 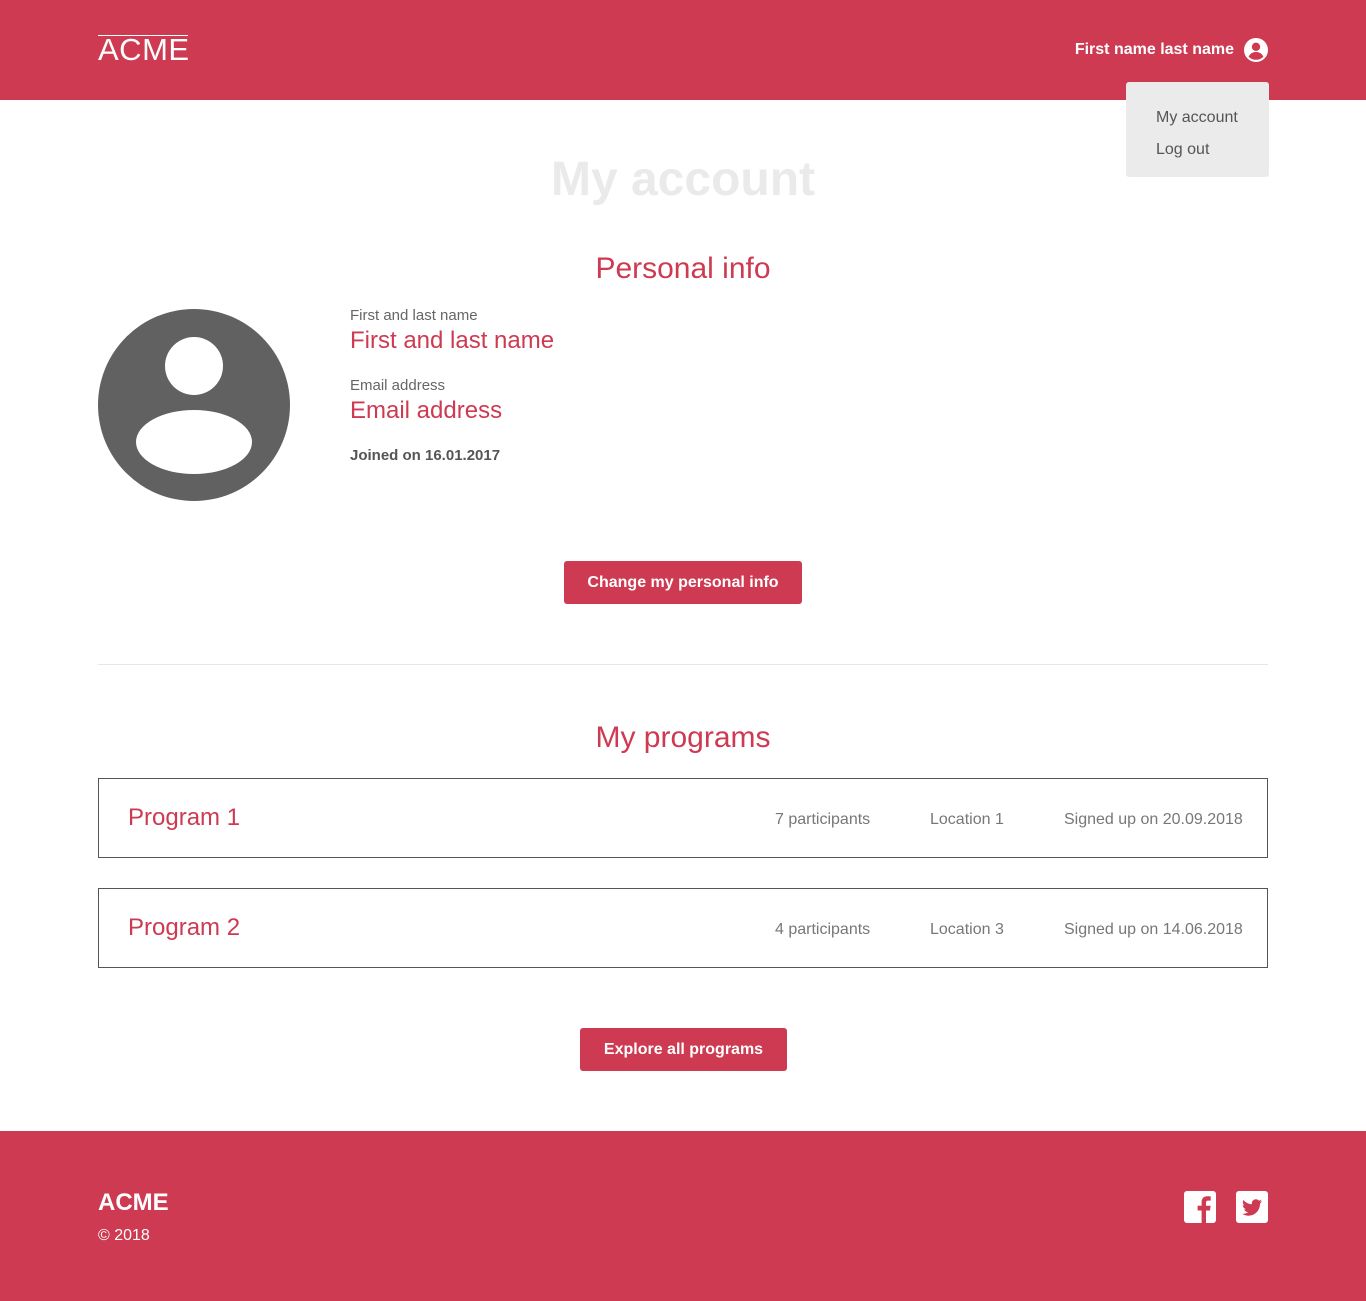 I want to click on program-signup-date: Signed up on 20.09.2018, so click(x=1153, y=819).